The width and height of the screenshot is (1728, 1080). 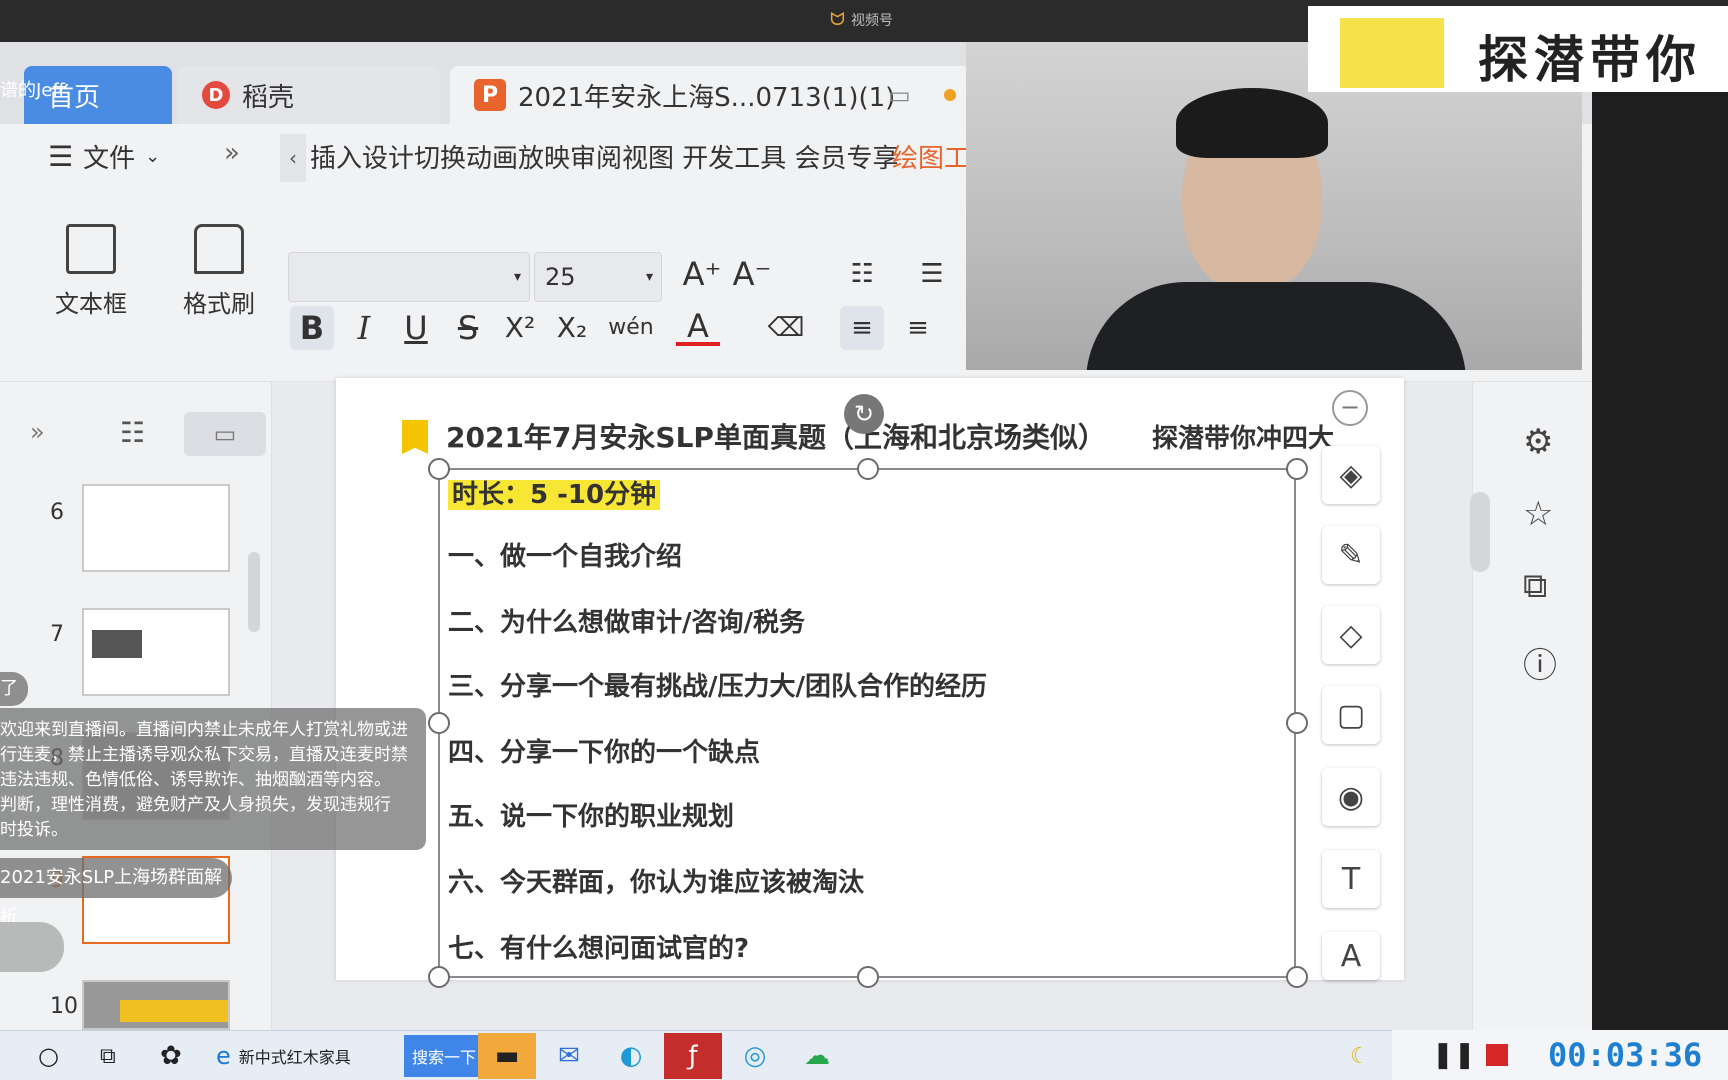 I want to click on format-painter-button: 格式刷, so click(x=219, y=271).